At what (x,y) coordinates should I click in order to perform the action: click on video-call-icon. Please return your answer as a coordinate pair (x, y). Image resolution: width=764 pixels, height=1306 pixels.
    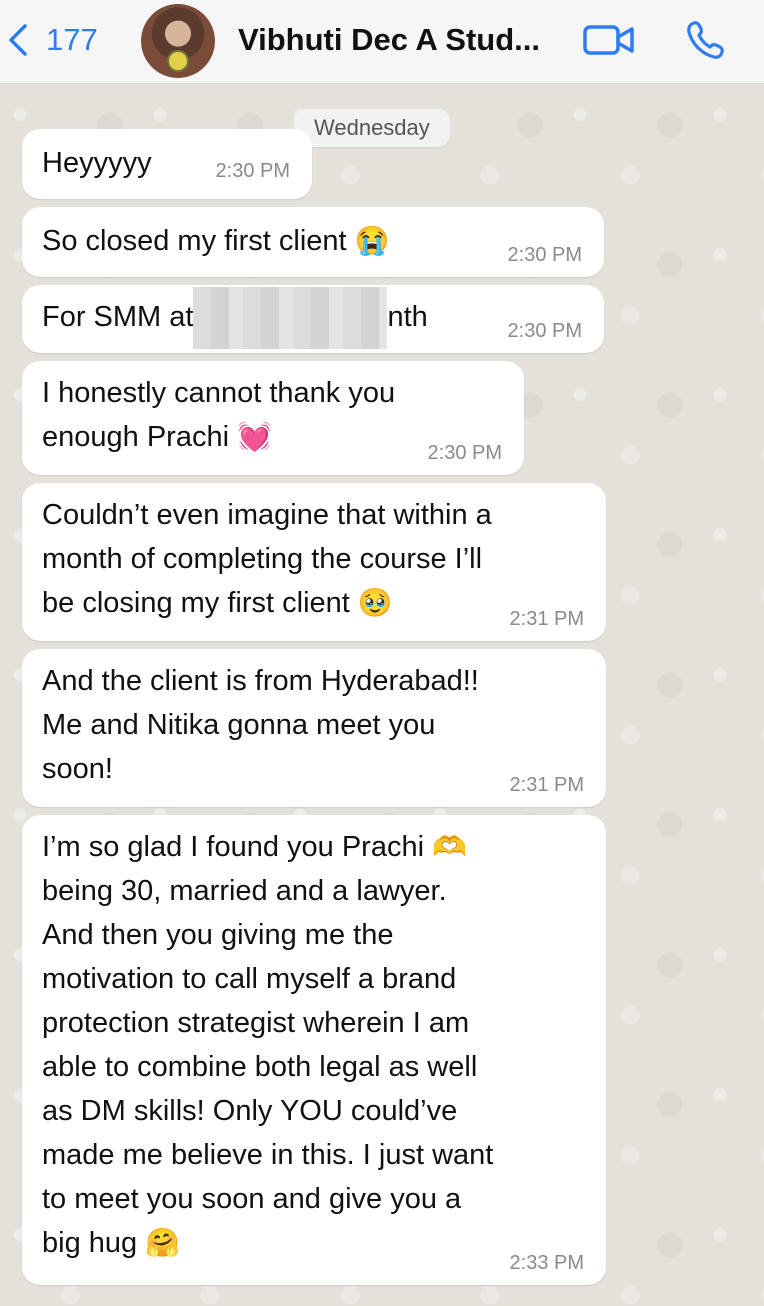
    Looking at the image, I should click on (609, 40).